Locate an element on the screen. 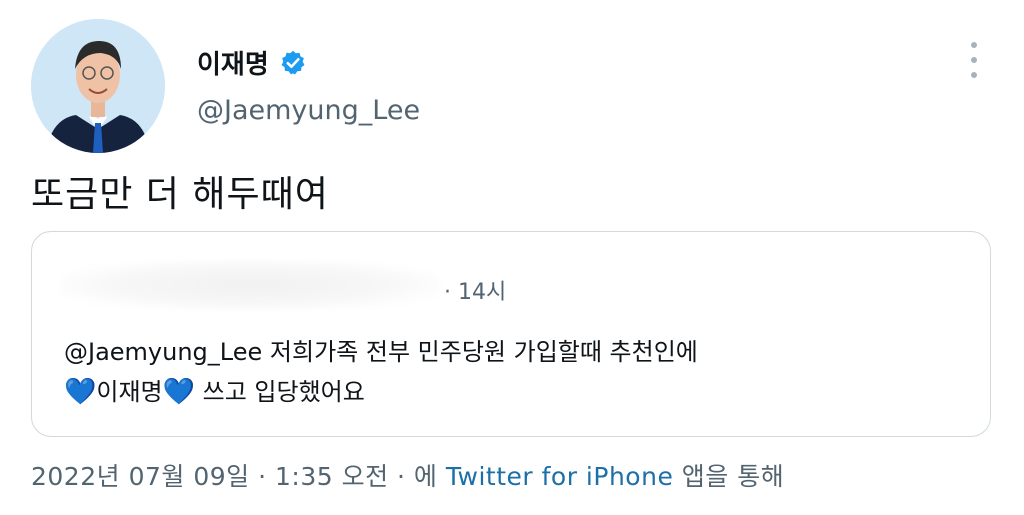 Image resolution: width=1024 pixels, height=515 pixels. quote-text-line2: 쓰고 입당했어요 is located at coordinates (283, 392).